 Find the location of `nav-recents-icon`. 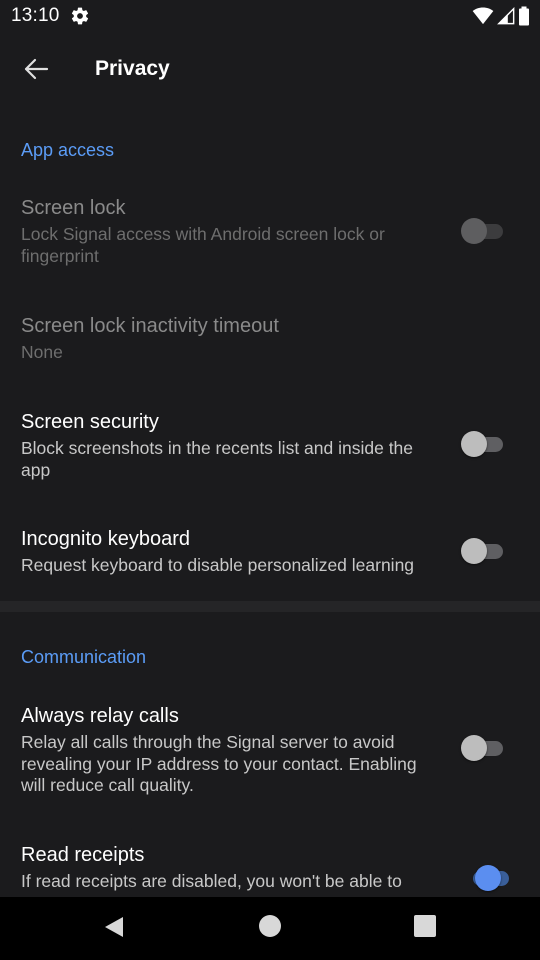

nav-recents-icon is located at coordinates (425, 926).